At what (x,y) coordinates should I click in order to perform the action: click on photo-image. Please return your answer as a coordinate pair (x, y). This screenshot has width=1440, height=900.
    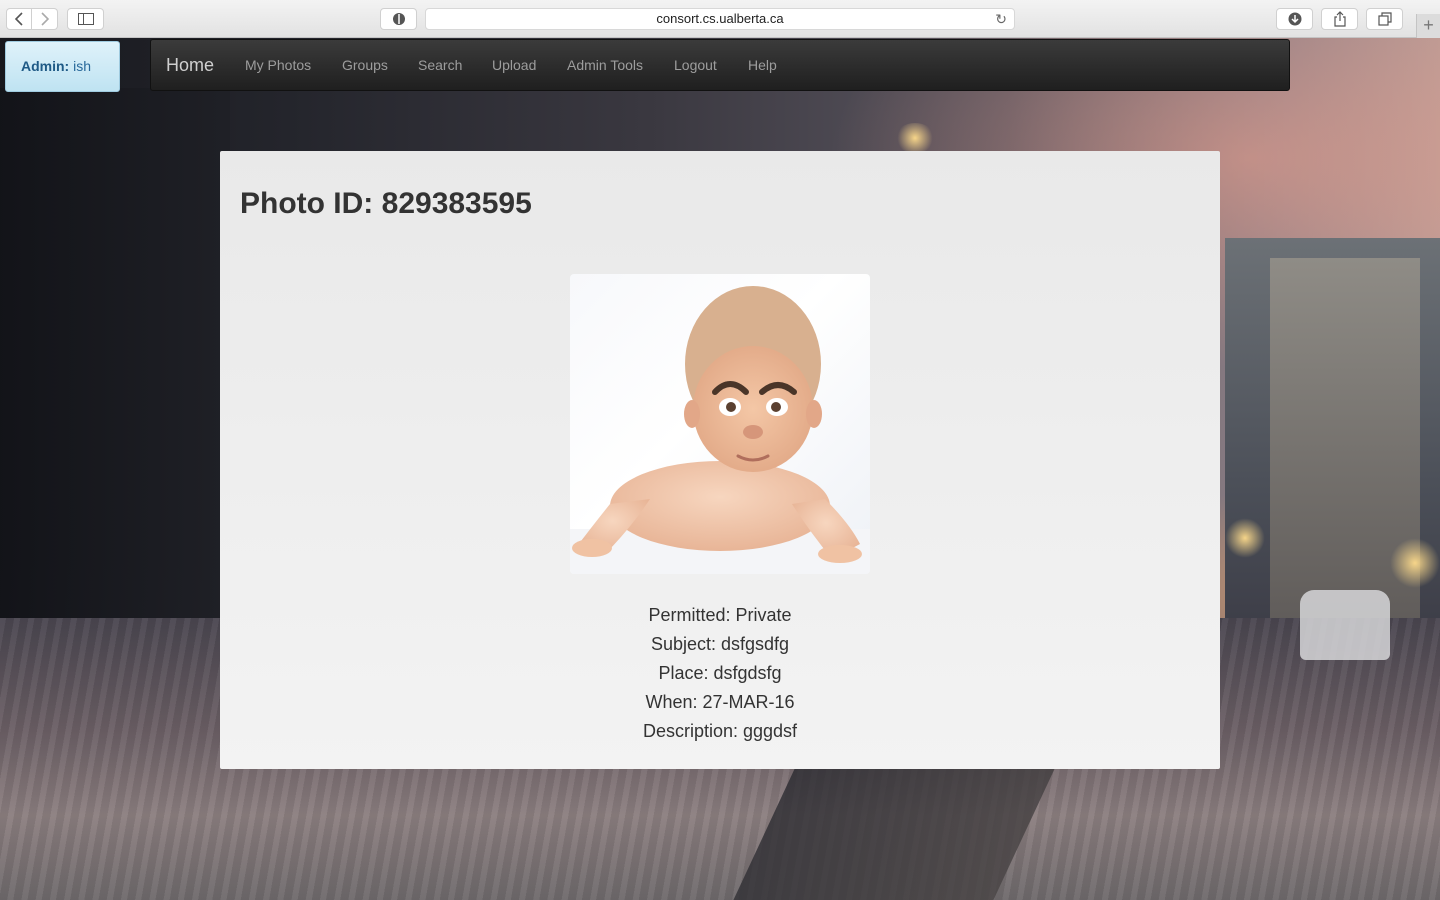
    Looking at the image, I should click on (720, 424).